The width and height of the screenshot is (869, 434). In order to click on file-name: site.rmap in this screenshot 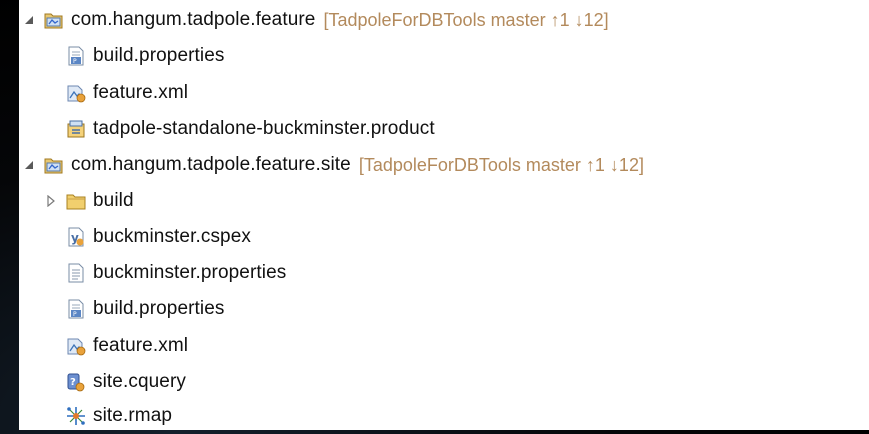, I will do `click(133, 415)`.